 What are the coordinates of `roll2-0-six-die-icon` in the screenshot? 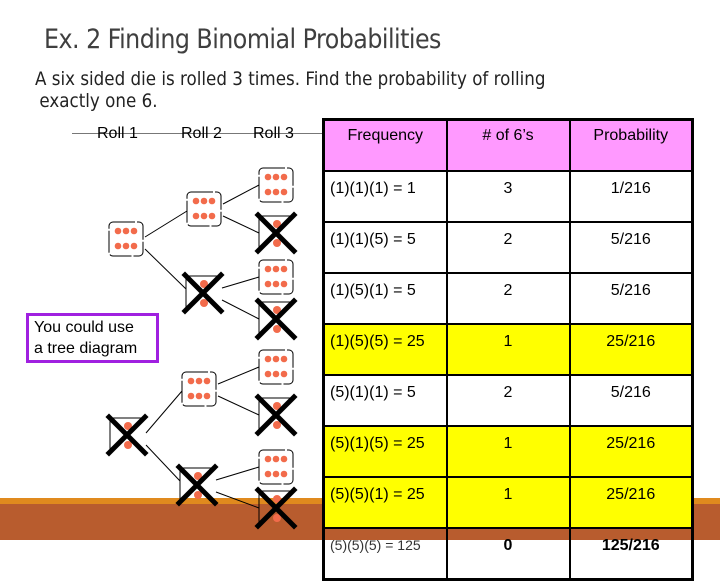 It's located at (204, 209).